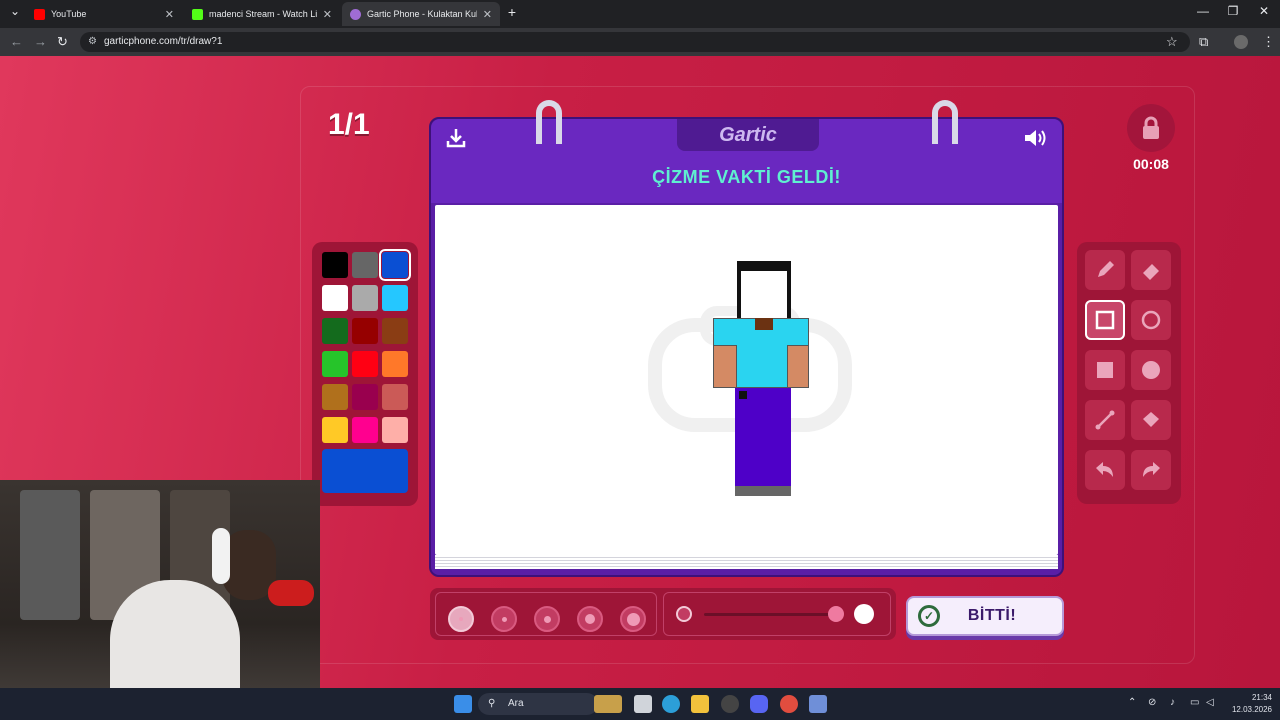  What do you see at coordinates (789, 704) in the screenshot?
I see `chrome-icon` at bounding box center [789, 704].